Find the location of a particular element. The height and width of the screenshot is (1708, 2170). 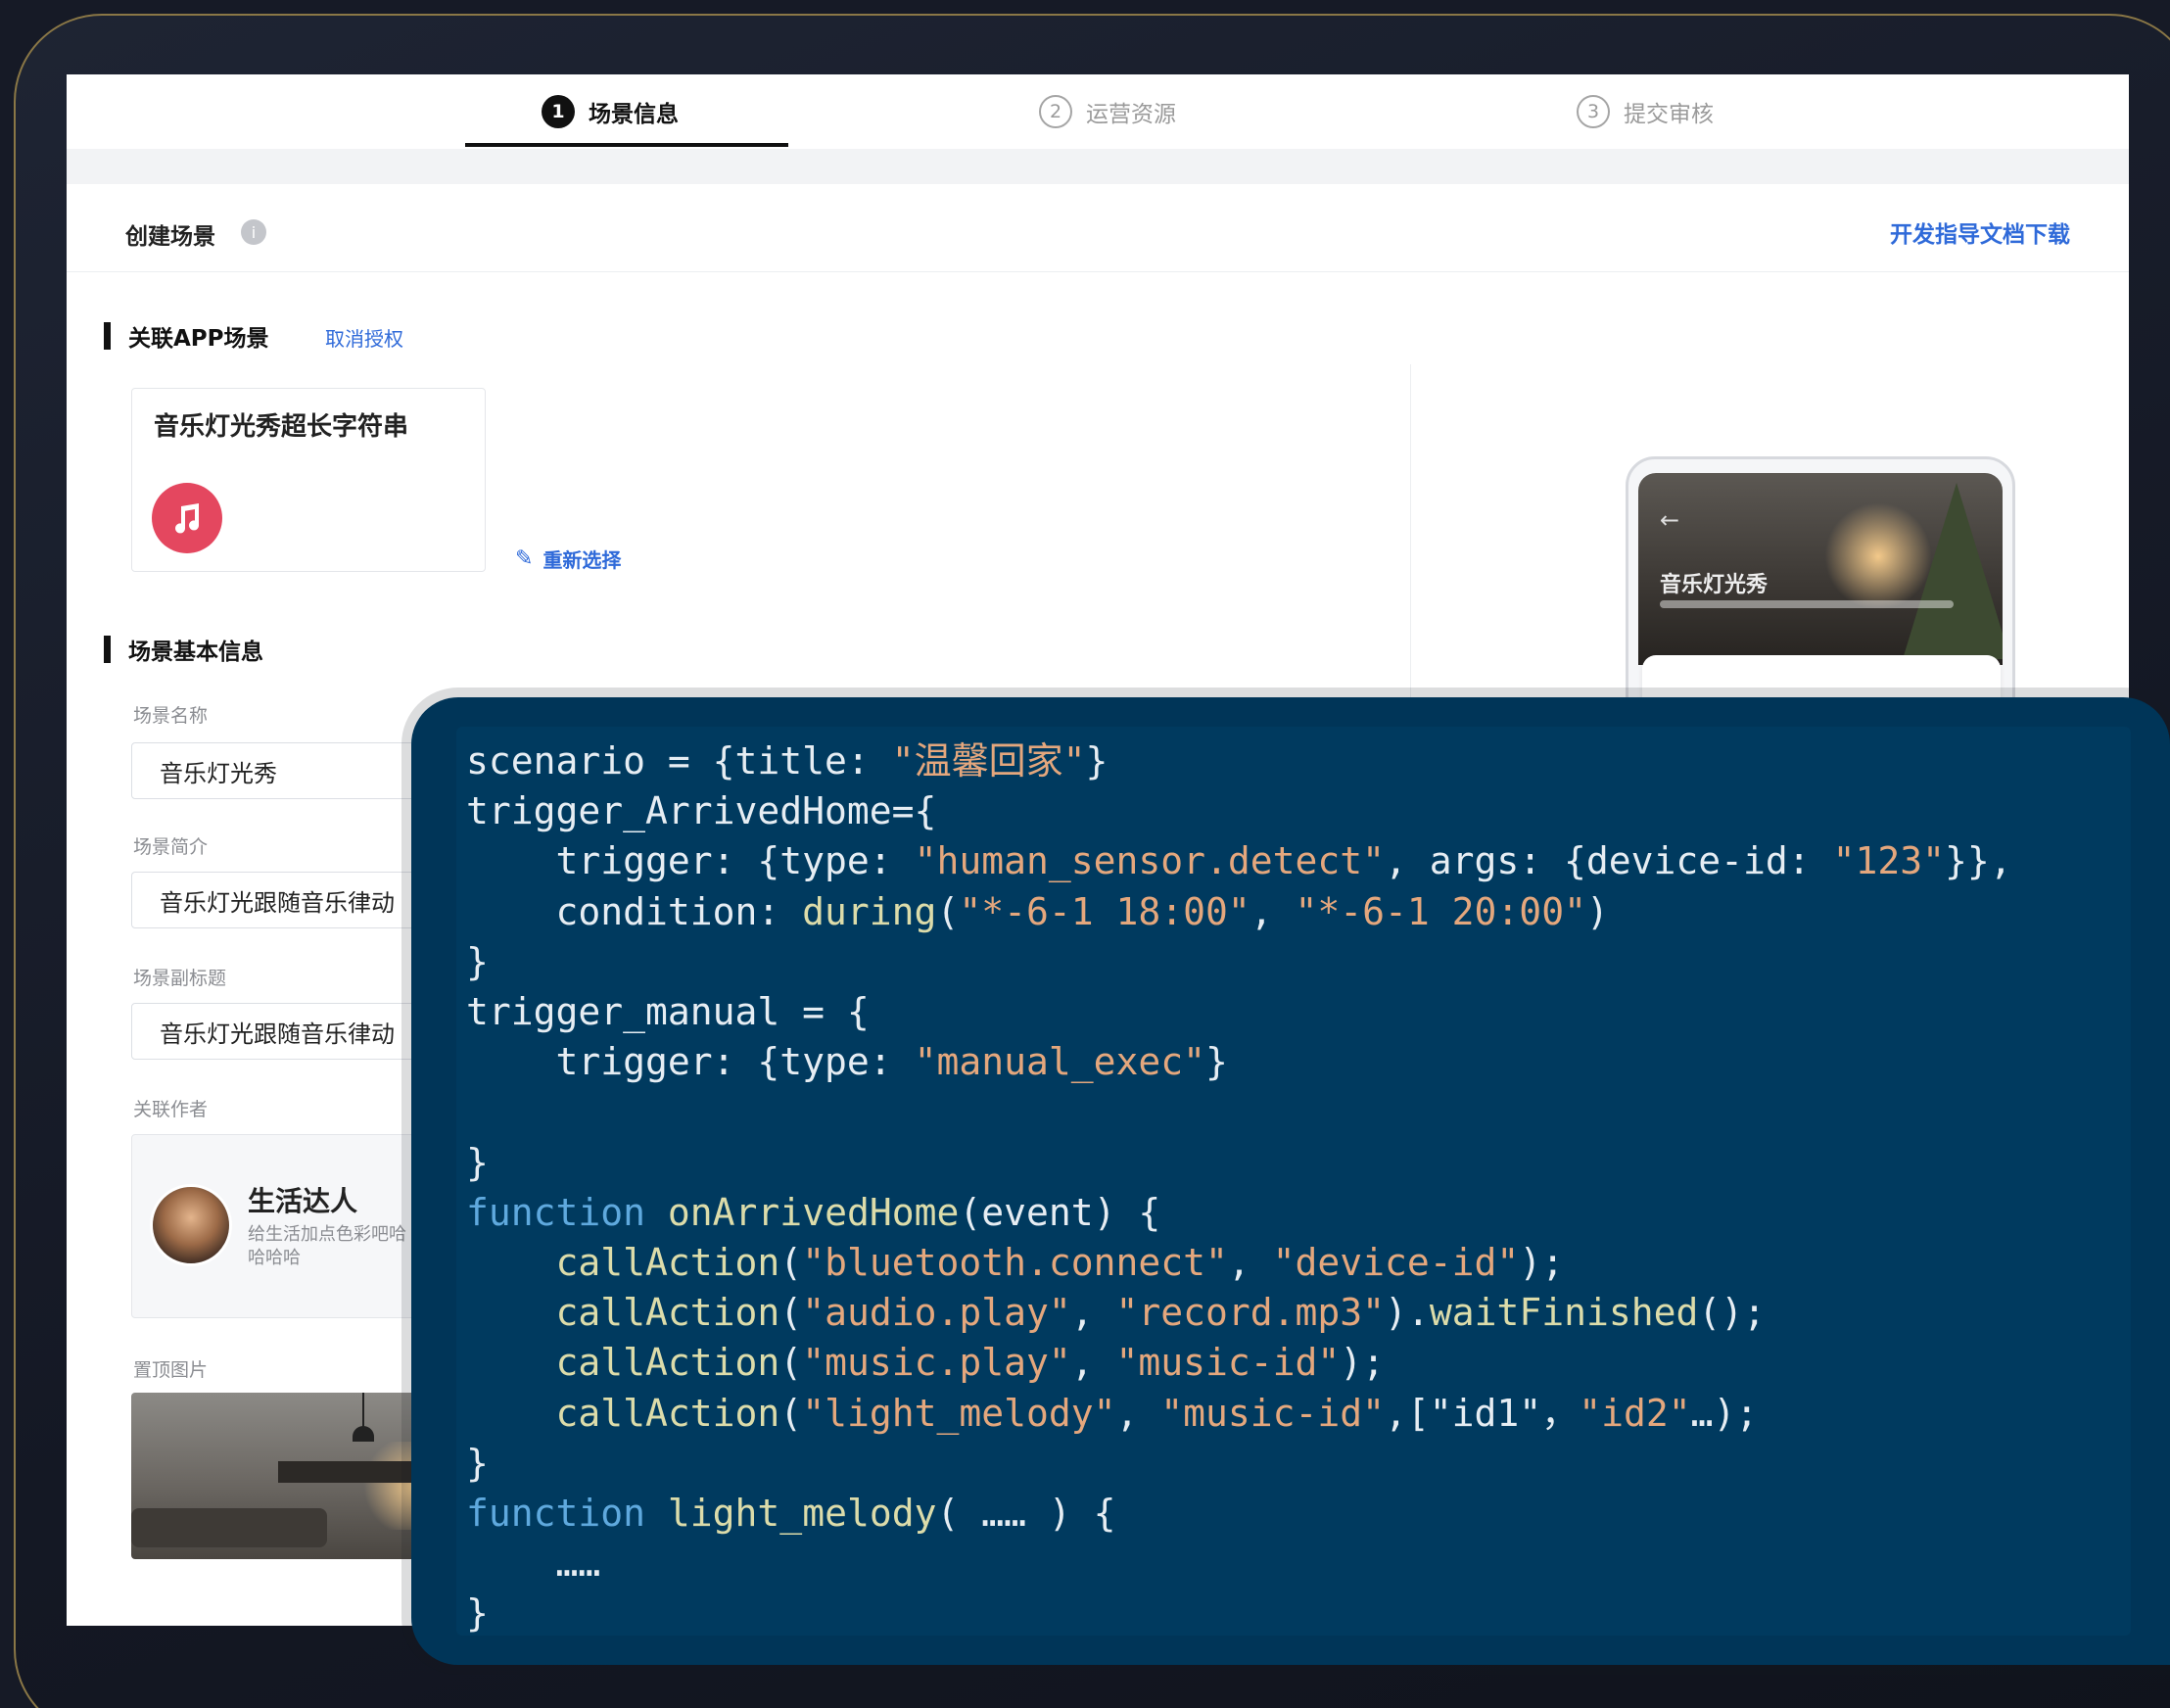

code-line: function onArrivedHome(event) { is located at coordinates (1239, 1213).